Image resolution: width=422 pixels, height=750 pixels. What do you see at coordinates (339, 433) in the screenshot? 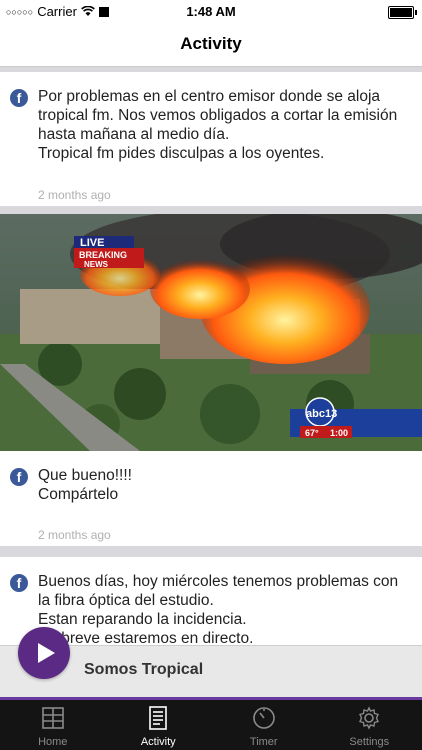
I see `overlay-clock: 1:00` at bounding box center [339, 433].